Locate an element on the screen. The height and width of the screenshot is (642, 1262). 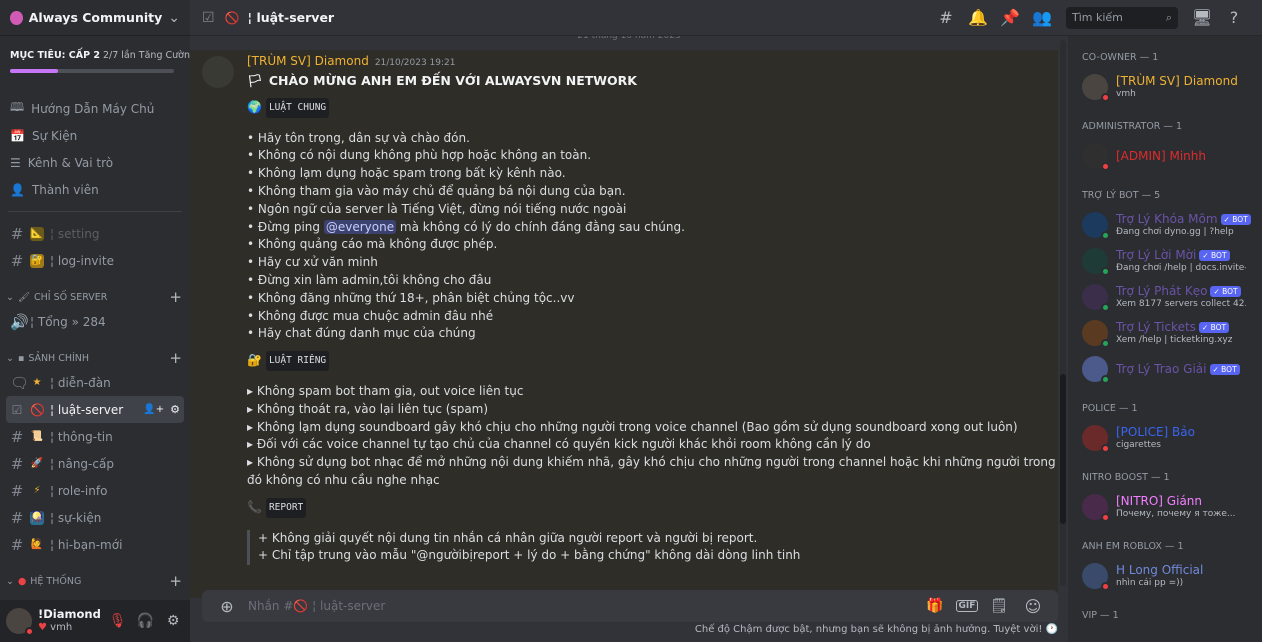
invite-icon: 👤+ is located at coordinates (153, 409).